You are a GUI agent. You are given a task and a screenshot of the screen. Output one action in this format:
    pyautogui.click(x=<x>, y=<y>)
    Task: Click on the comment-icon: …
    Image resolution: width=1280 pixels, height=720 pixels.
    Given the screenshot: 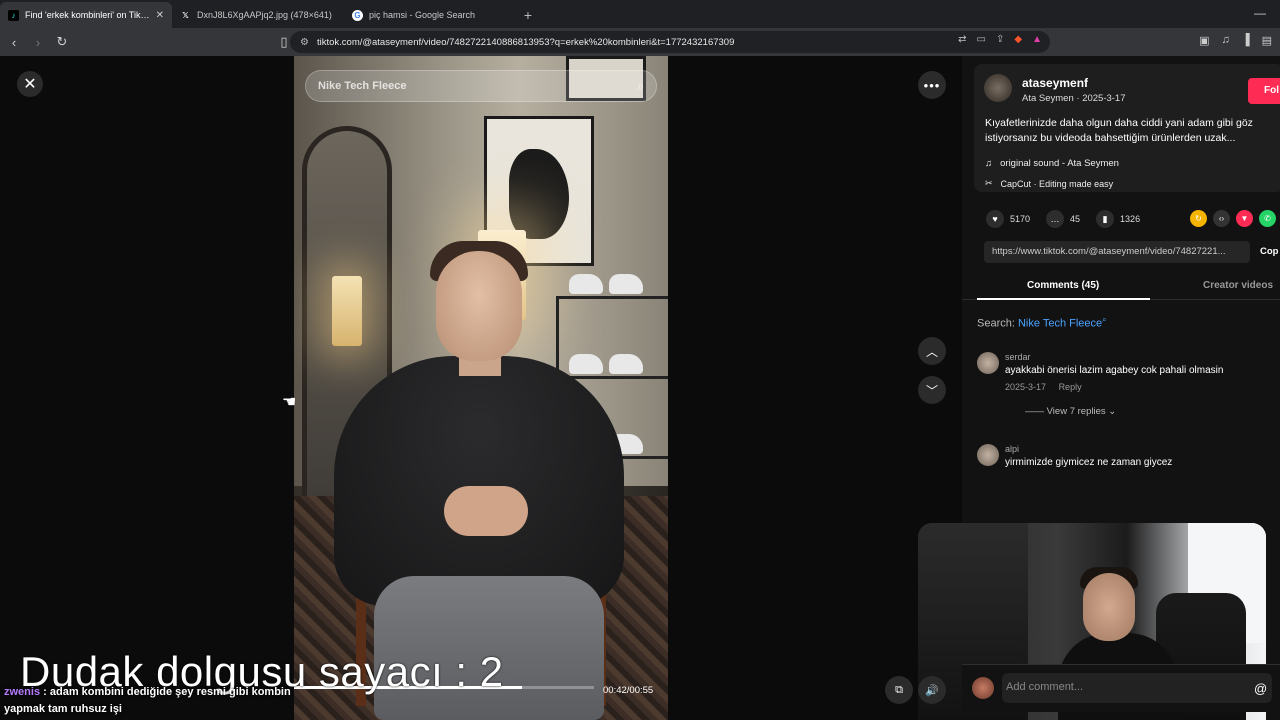 What is the action you would take?
    pyautogui.click(x=1055, y=219)
    